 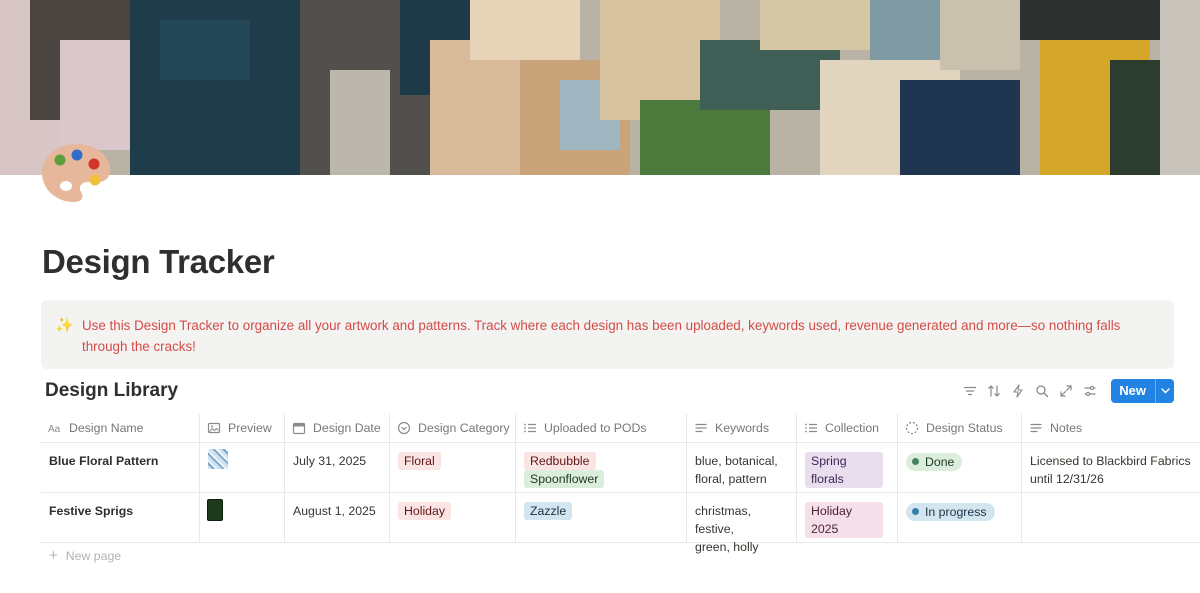 I want to click on column-label: Collection, so click(x=852, y=428).